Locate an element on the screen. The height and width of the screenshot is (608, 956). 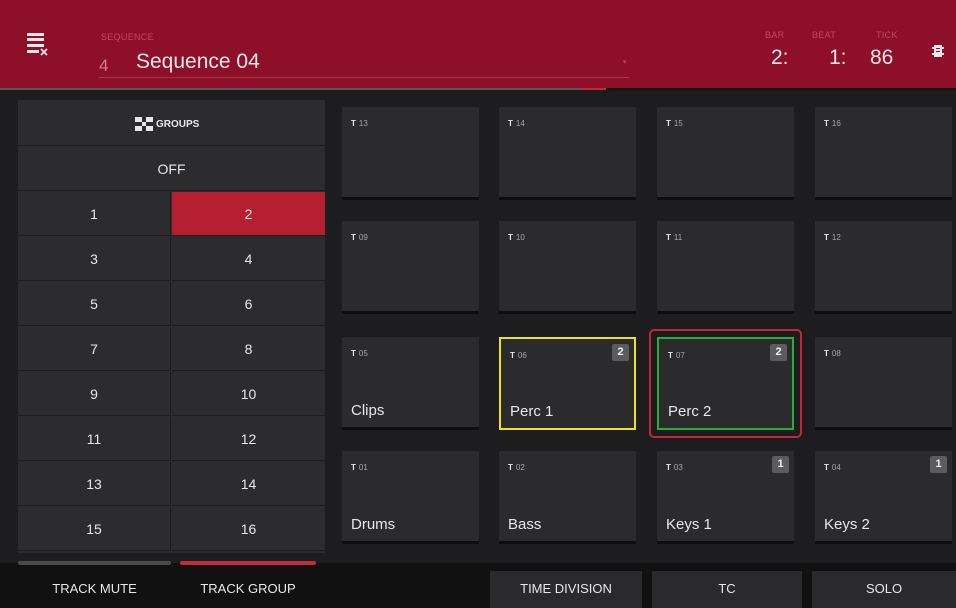
group-button-14: 14 is located at coordinates (248, 484).